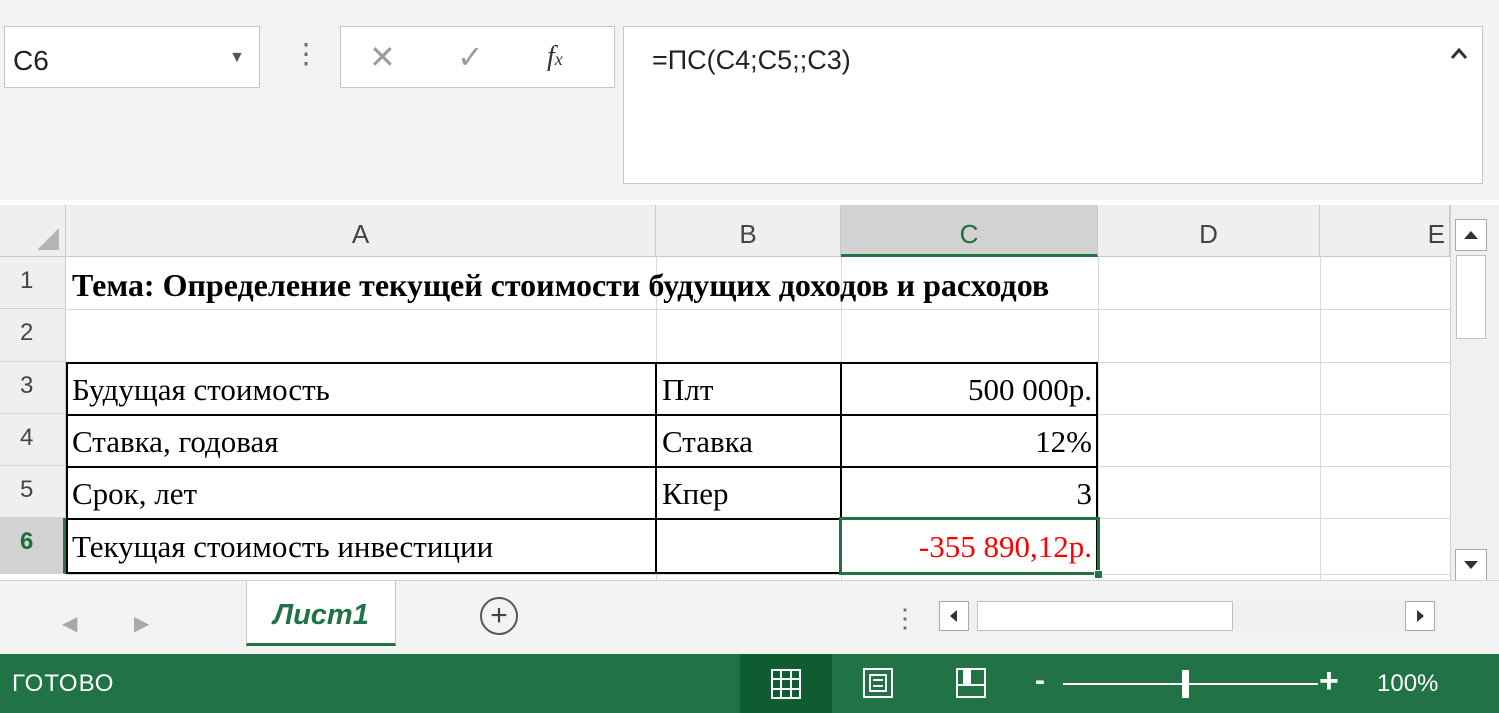  What do you see at coordinates (201, 390) in the screenshot?
I see `cell-a3: Будущая стоимость` at bounding box center [201, 390].